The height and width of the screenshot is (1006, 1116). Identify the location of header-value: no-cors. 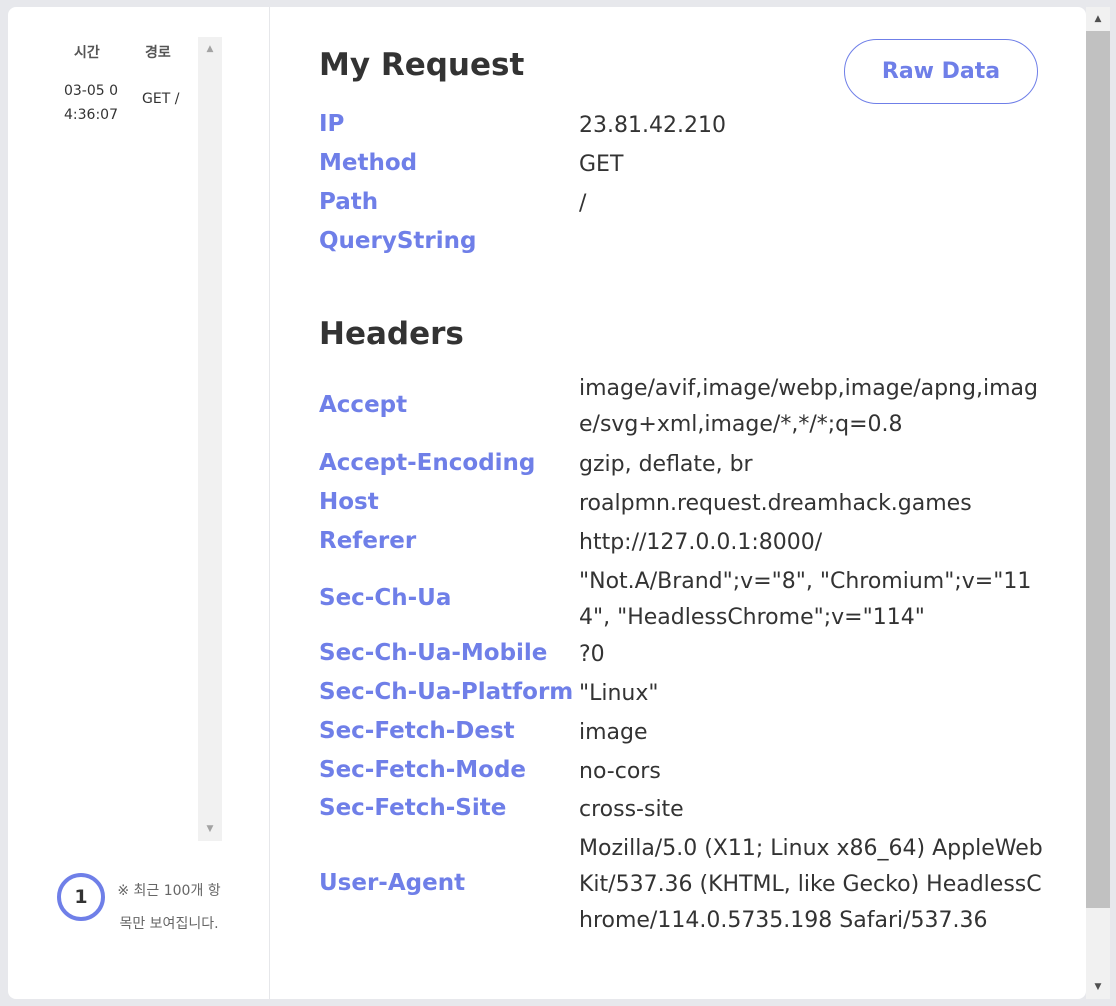
(620, 771).